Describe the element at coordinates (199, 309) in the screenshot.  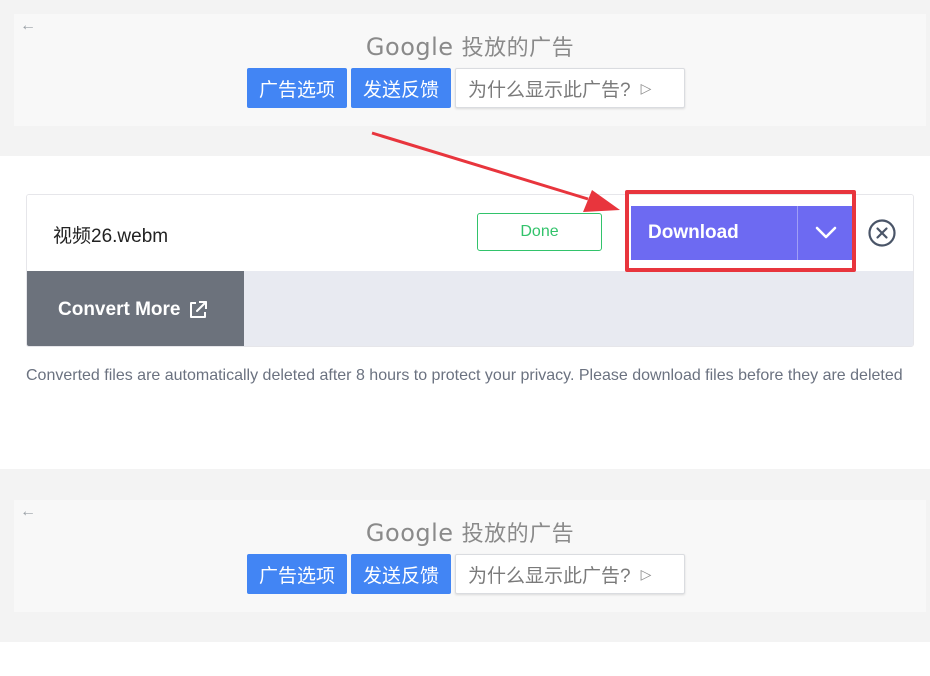
I see `external-link-icon` at that location.